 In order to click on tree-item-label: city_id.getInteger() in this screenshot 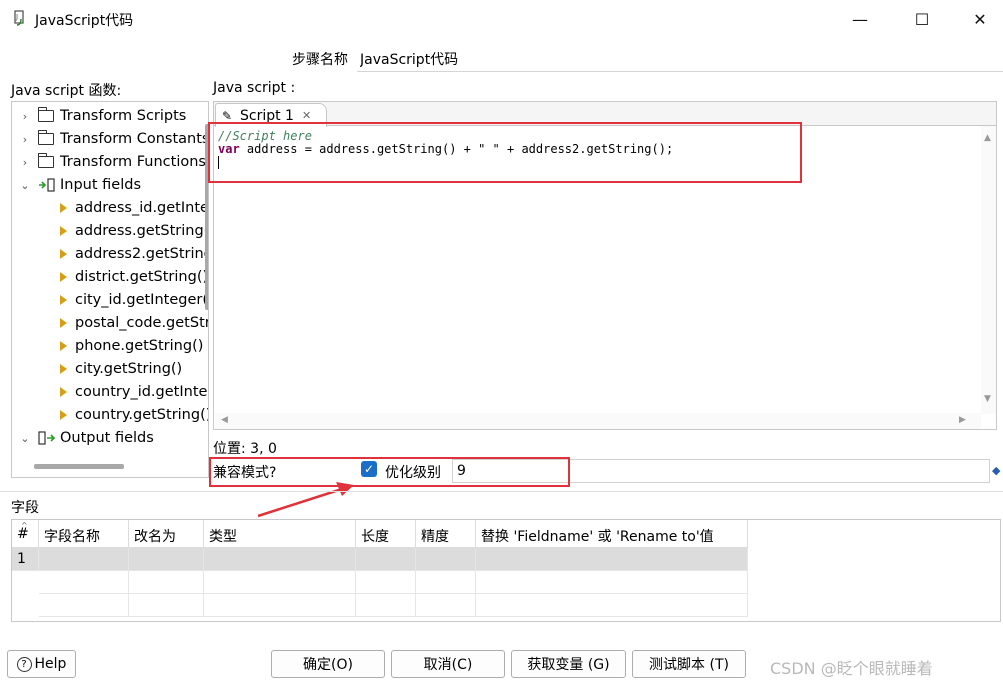, I will do `click(142, 300)`.